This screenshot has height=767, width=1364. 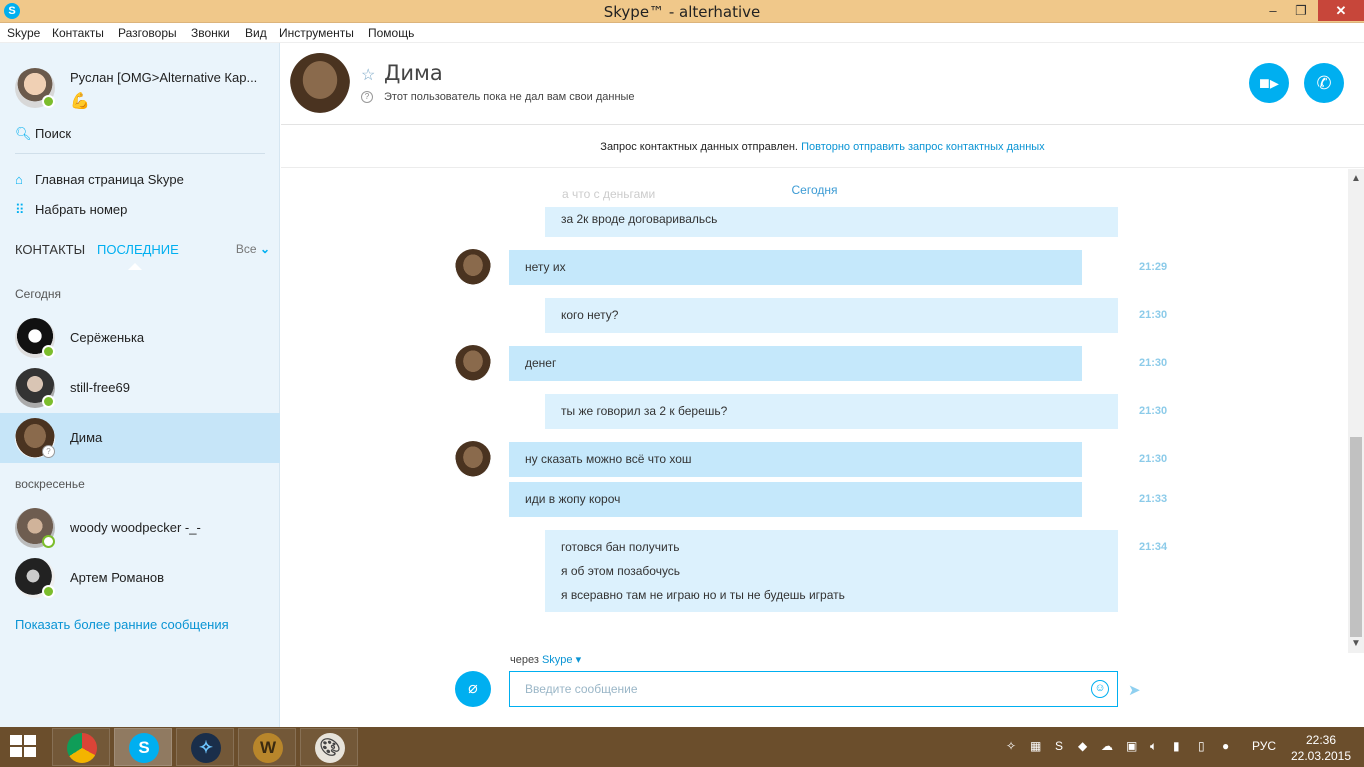 I want to click on message-text: нету их, so click(x=545, y=267).